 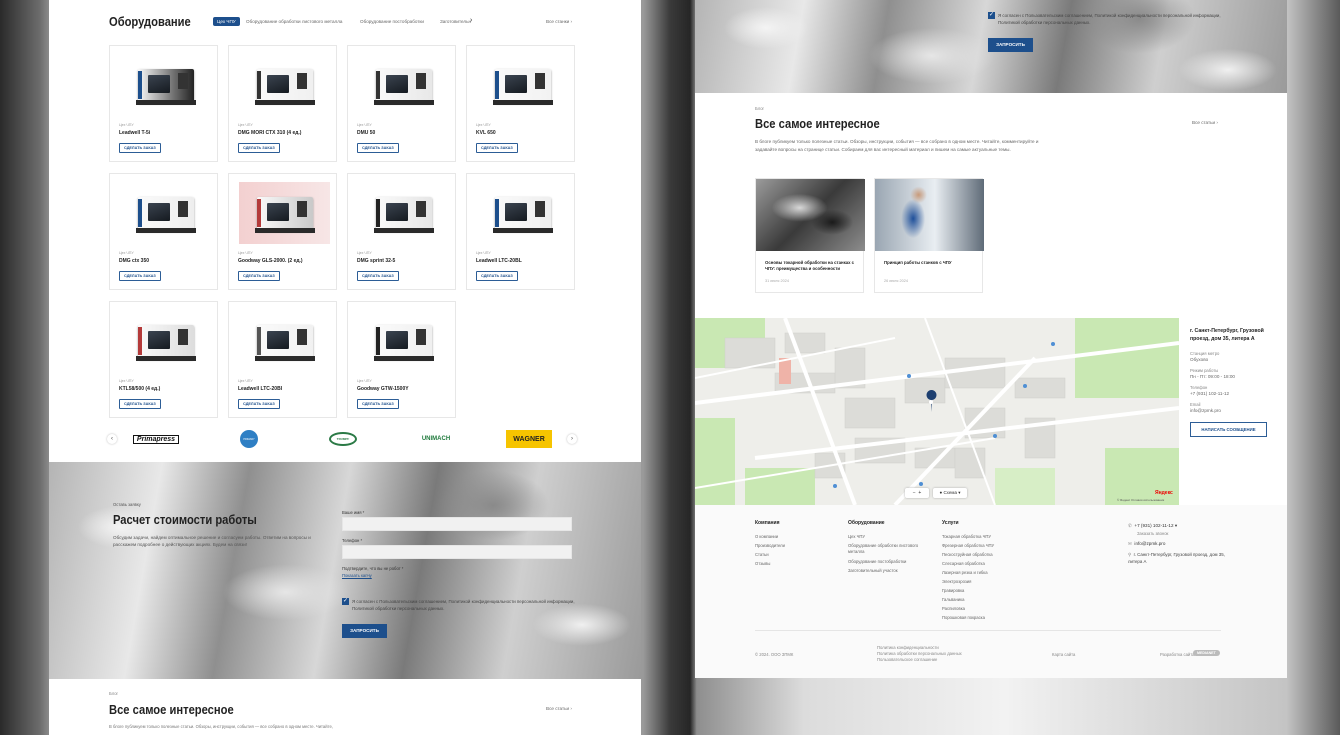 What do you see at coordinates (950, 493) in the screenshot?
I see `map-layer-switch: ● Схема ▾` at bounding box center [950, 493].